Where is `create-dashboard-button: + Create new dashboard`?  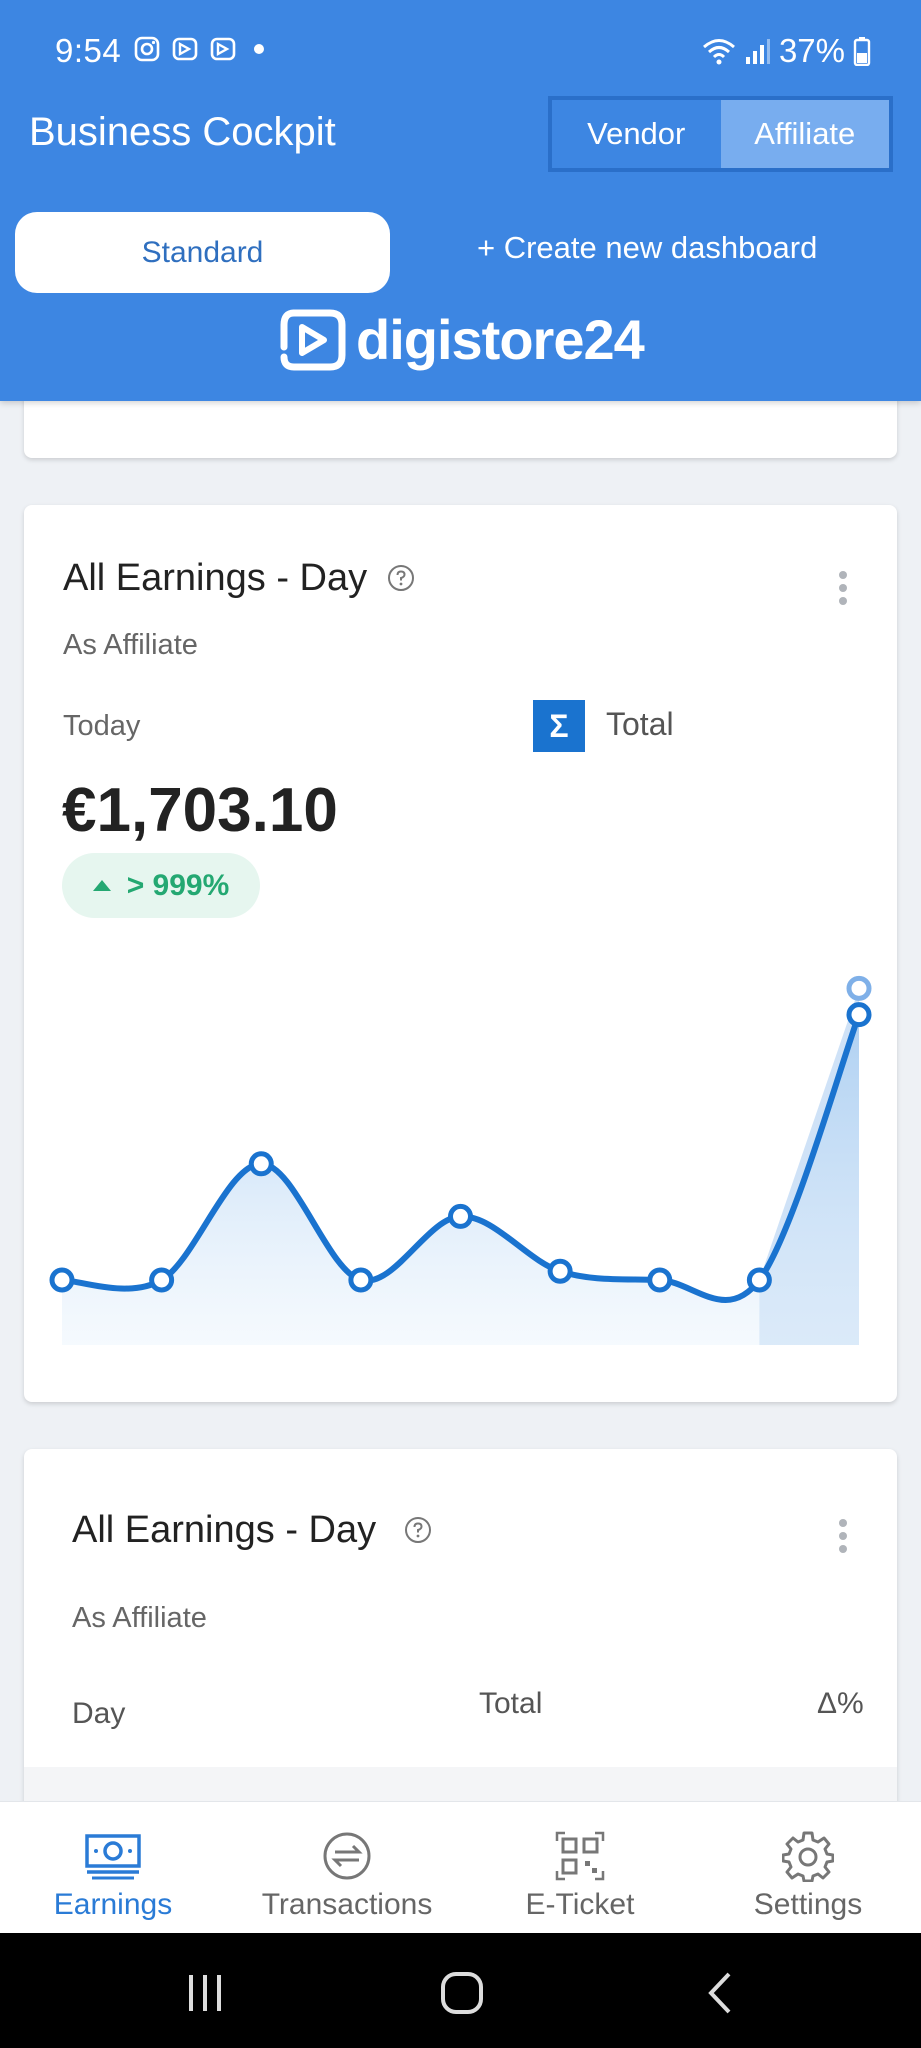
create-dashboard-button: + Create new dashboard is located at coordinates (647, 248).